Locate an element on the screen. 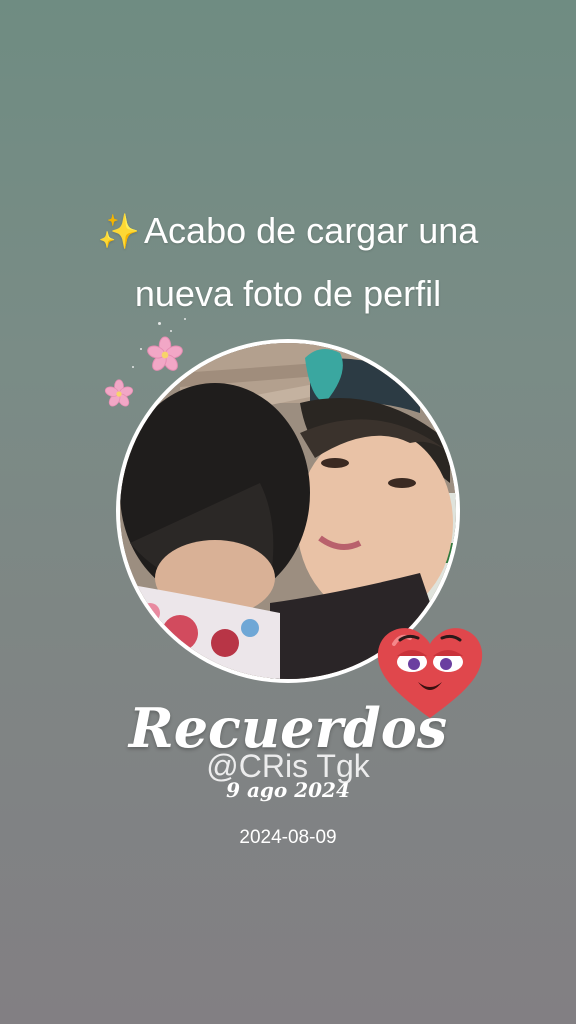 The height and width of the screenshot is (1024, 576). headline-text-1: Acabo de cargar una is located at coordinates (311, 230).